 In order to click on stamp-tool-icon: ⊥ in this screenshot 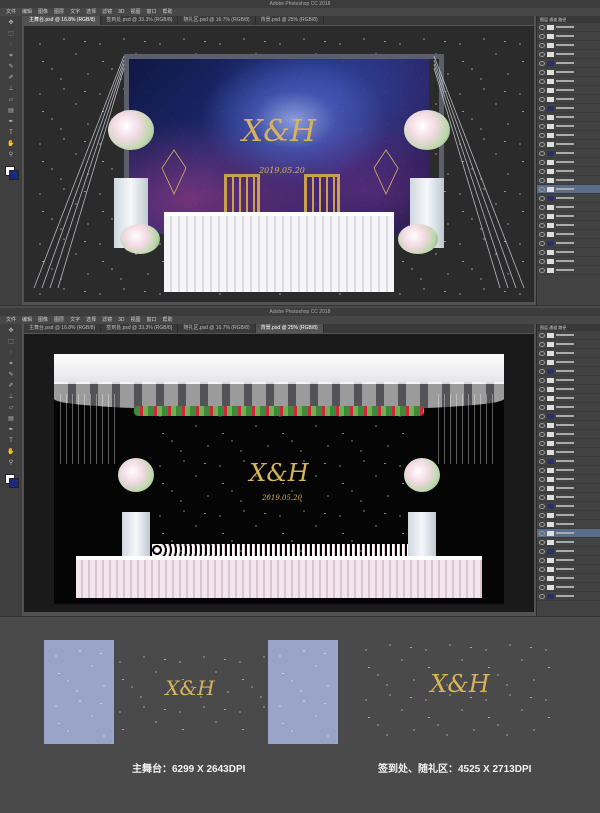, I will do `click(11, 397)`.